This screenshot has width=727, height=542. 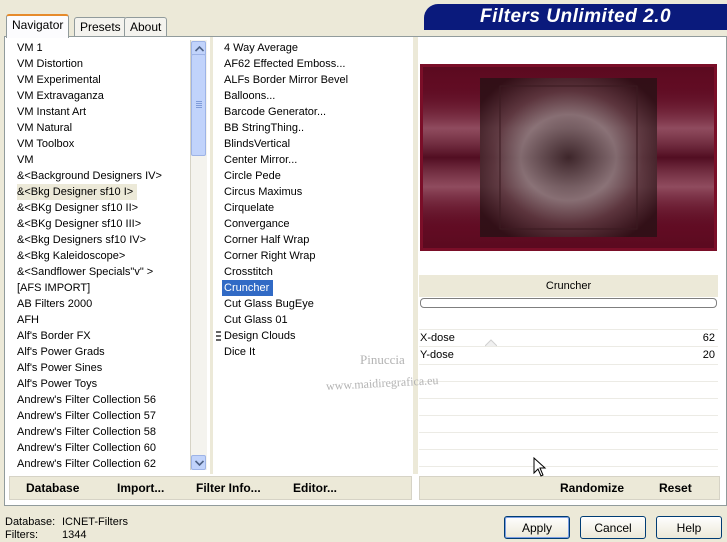 What do you see at coordinates (199, 49) in the screenshot?
I see `chevron-up-icon` at bounding box center [199, 49].